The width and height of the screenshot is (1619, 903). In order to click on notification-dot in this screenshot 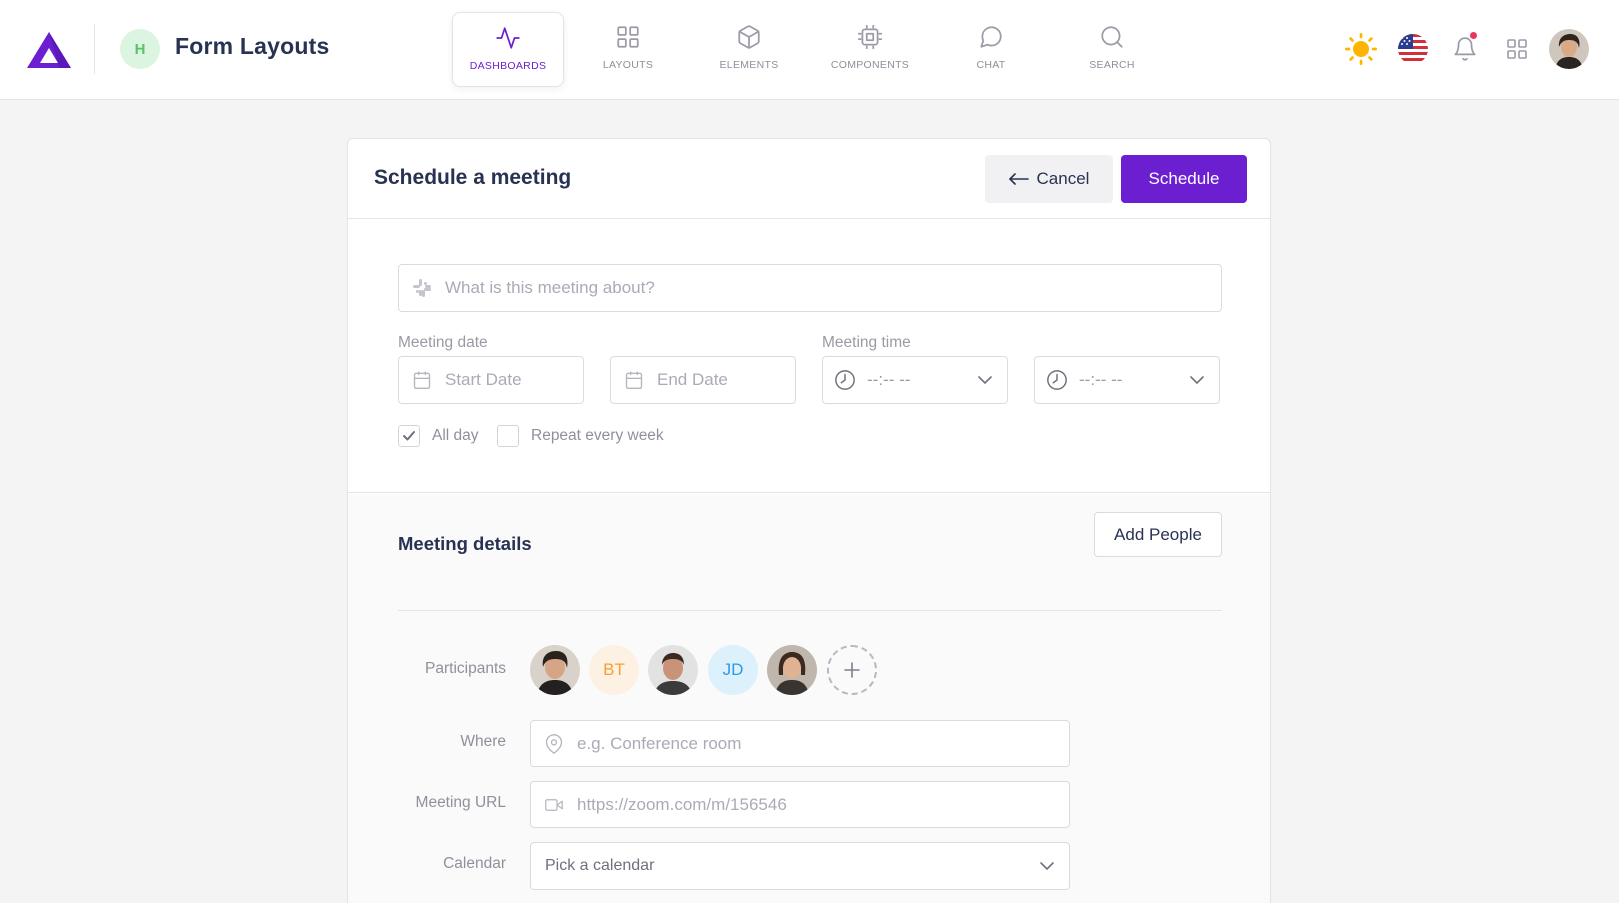, I will do `click(1473, 35)`.